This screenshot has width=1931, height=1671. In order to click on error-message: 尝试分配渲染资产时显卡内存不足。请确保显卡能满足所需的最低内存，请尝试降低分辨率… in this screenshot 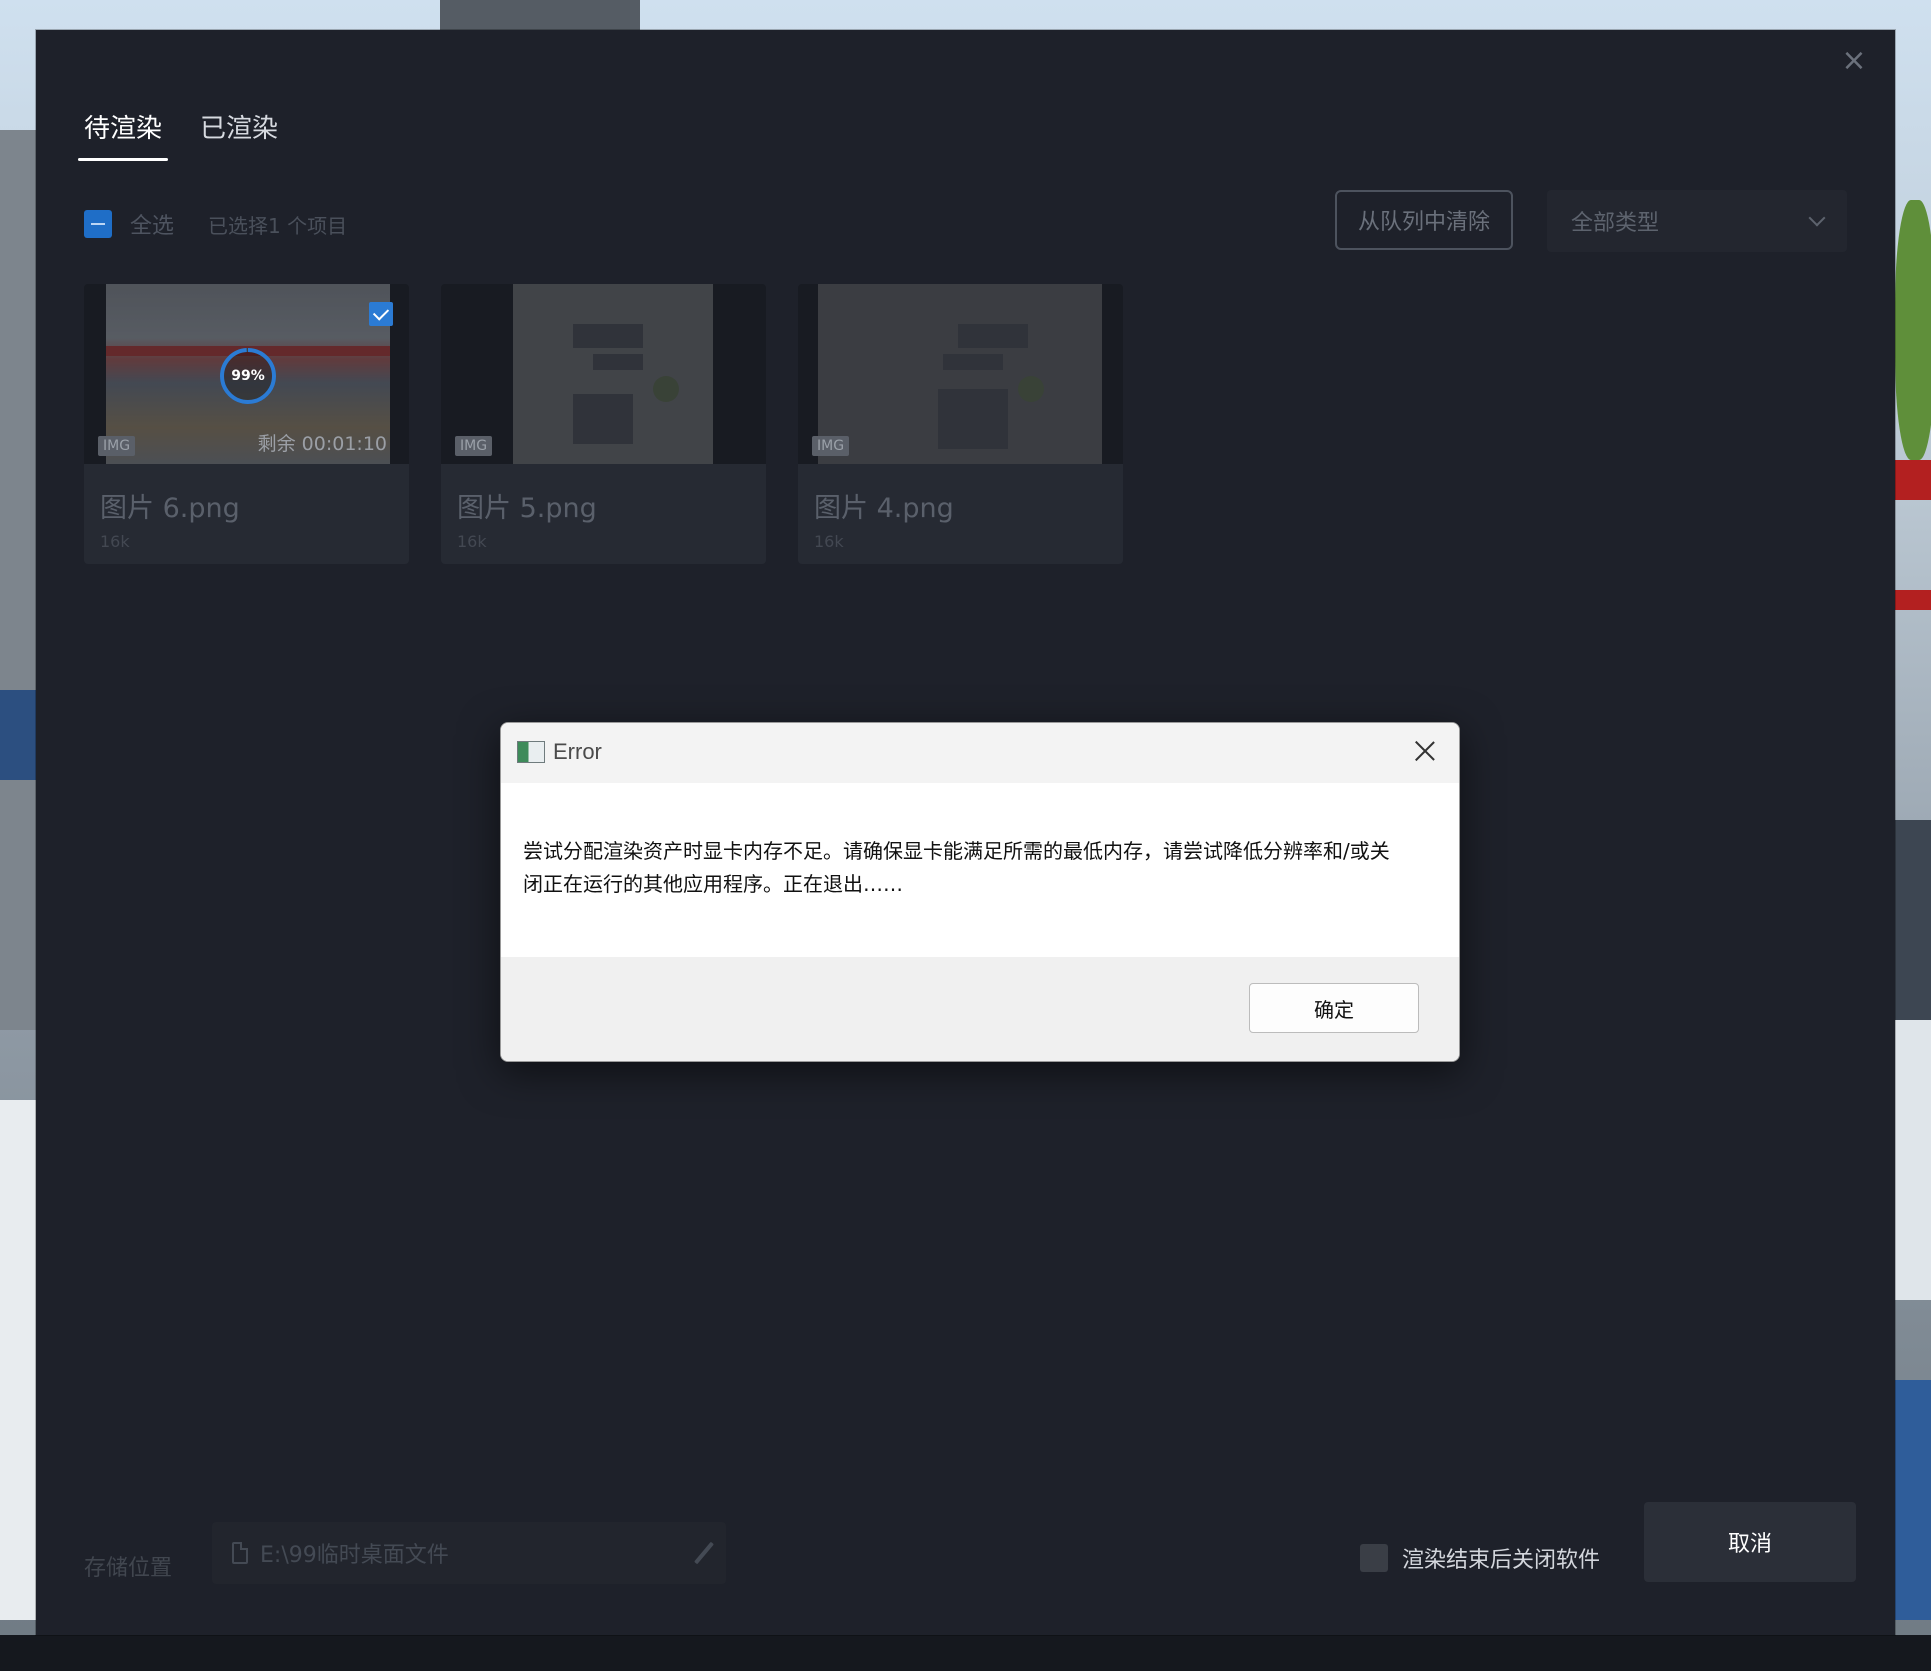, I will do `click(956, 867)`.